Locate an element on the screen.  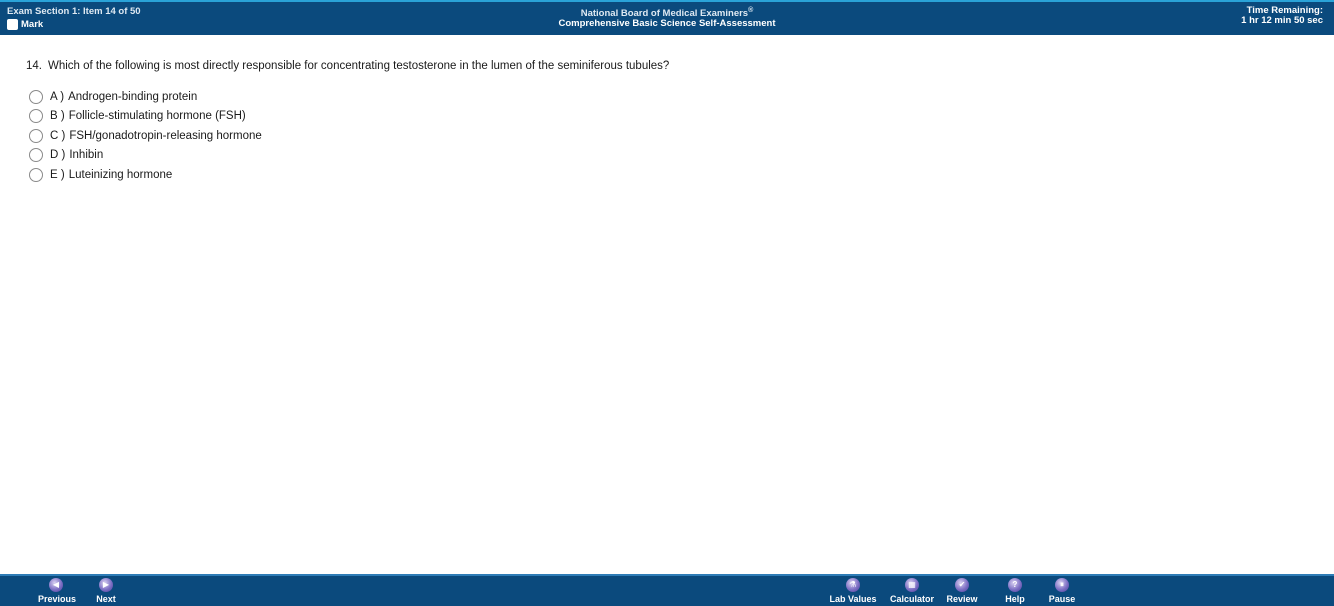
help-label: Help is located at coordinates (1015, 599).